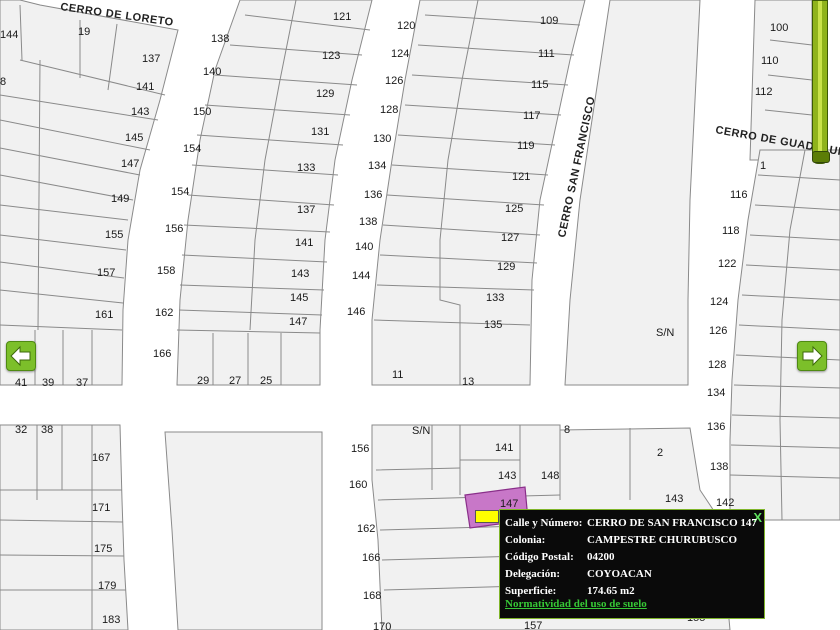 This screenshot has width=840, height=630. What do you see at coordinates (526, 146) in the screenshot?
I see `lot-number: 119` at bounding box center [526, 146].